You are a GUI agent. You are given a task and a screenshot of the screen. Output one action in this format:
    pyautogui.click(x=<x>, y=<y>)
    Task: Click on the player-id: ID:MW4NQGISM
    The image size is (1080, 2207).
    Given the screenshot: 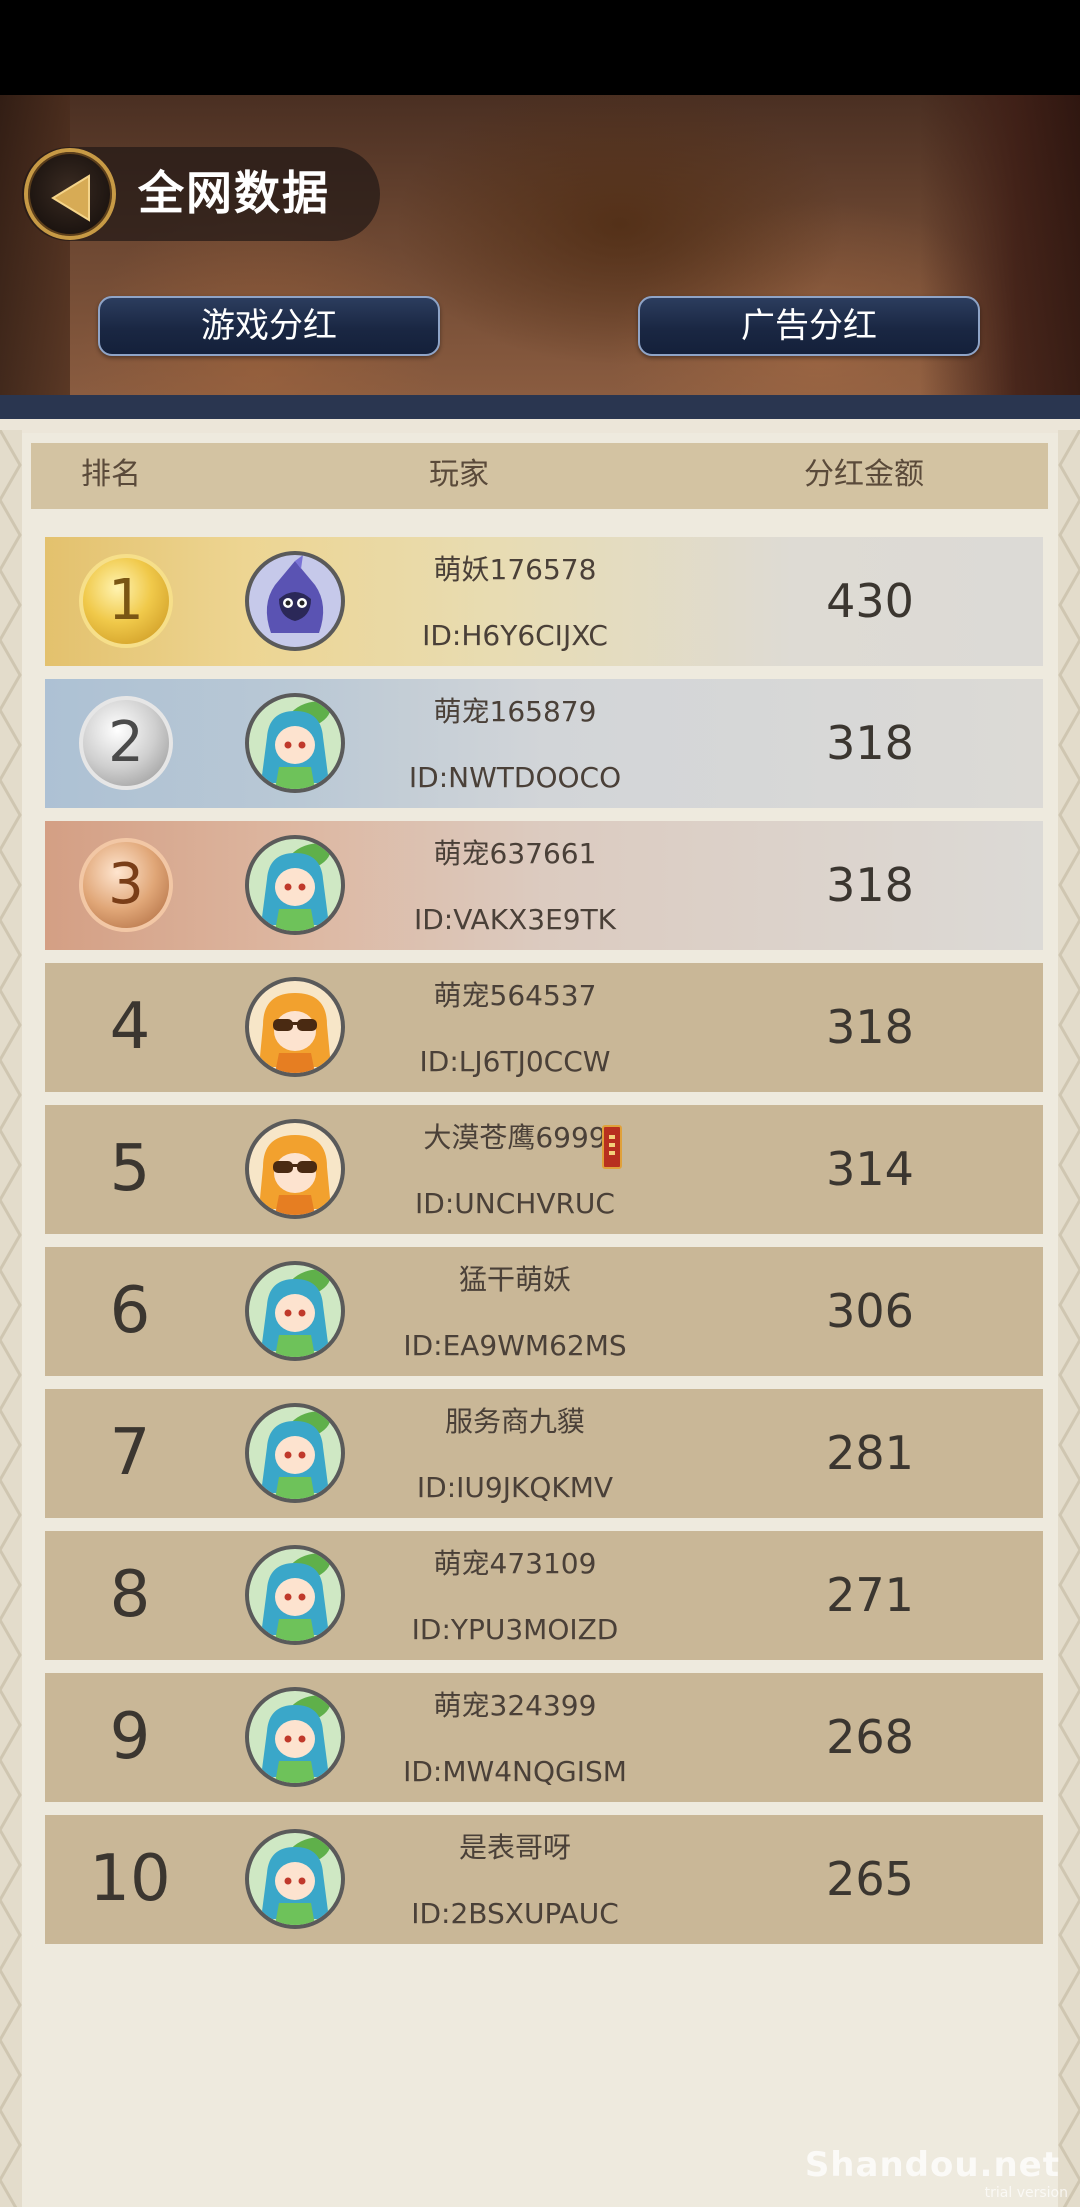 What is the action you would take?
    pyautogui.click(x=515, y=1771)
    